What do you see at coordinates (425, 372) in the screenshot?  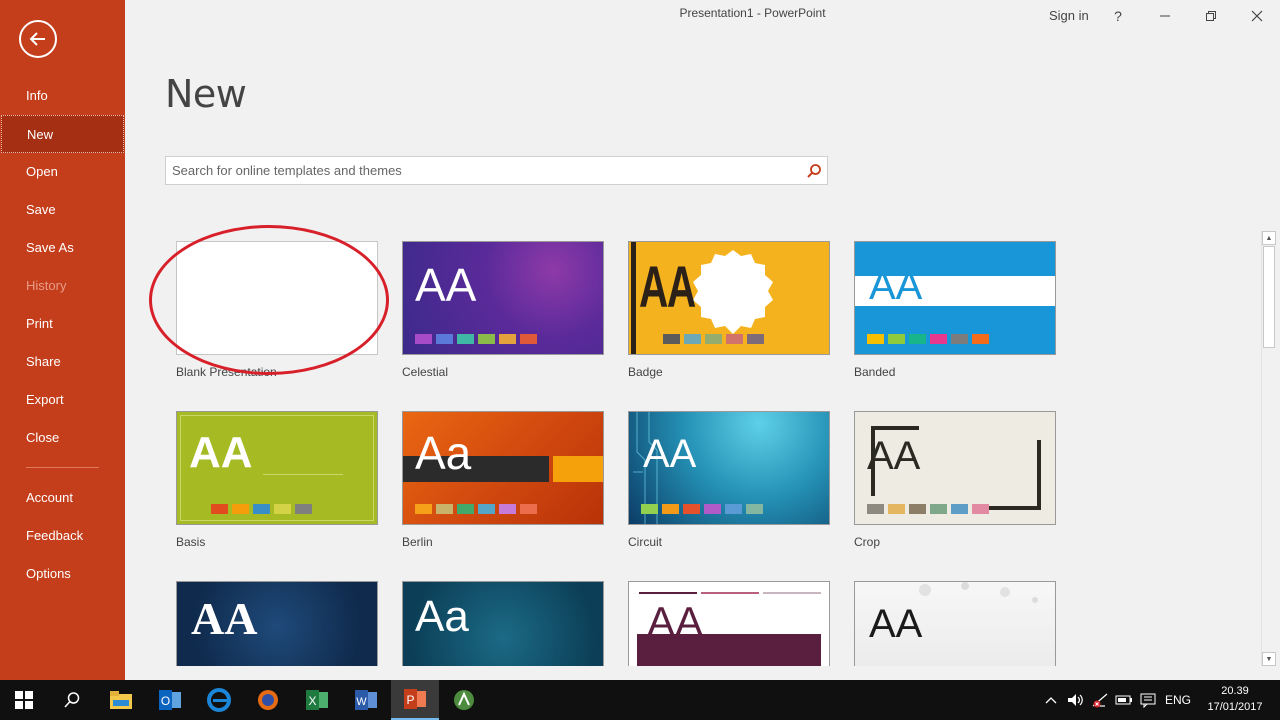 I see `template-label: Celestial` at bounding box center [425, 372].